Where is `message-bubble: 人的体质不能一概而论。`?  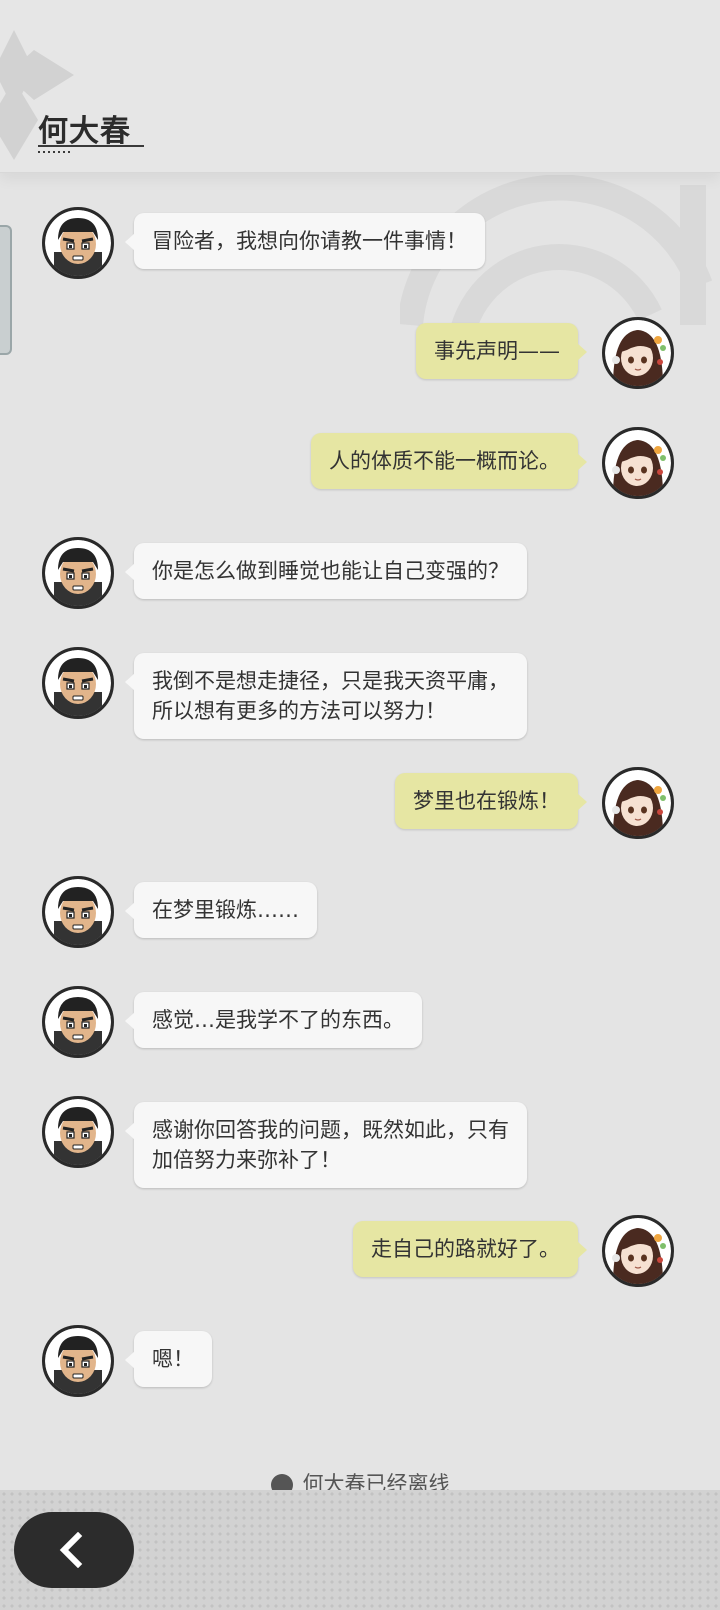 message-bubble: 人的体质不能一概而论。 is located at coordinates (449, 461).